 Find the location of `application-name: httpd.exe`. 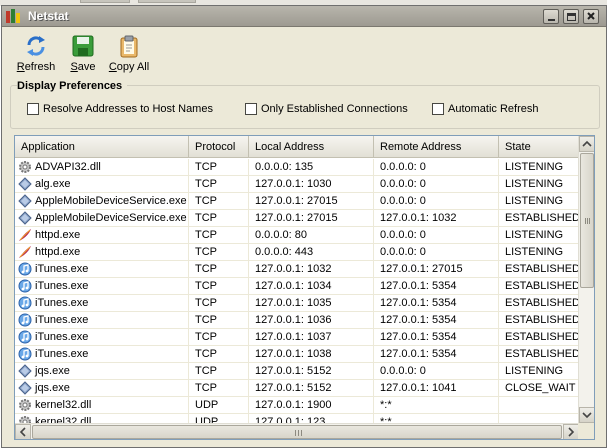

application-name: httpd.exe is located at coordinates (58, 234).